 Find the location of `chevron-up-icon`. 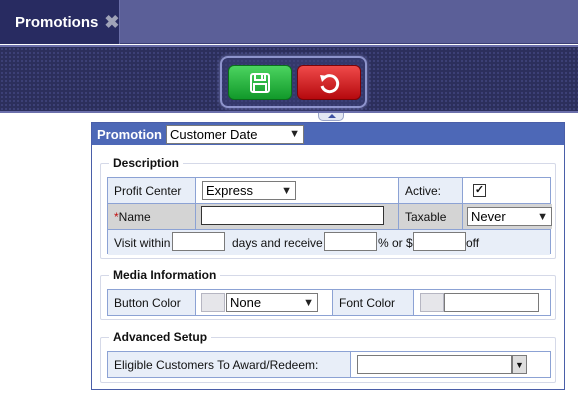

chevron-up-icon is located at coordinates (332, 116).